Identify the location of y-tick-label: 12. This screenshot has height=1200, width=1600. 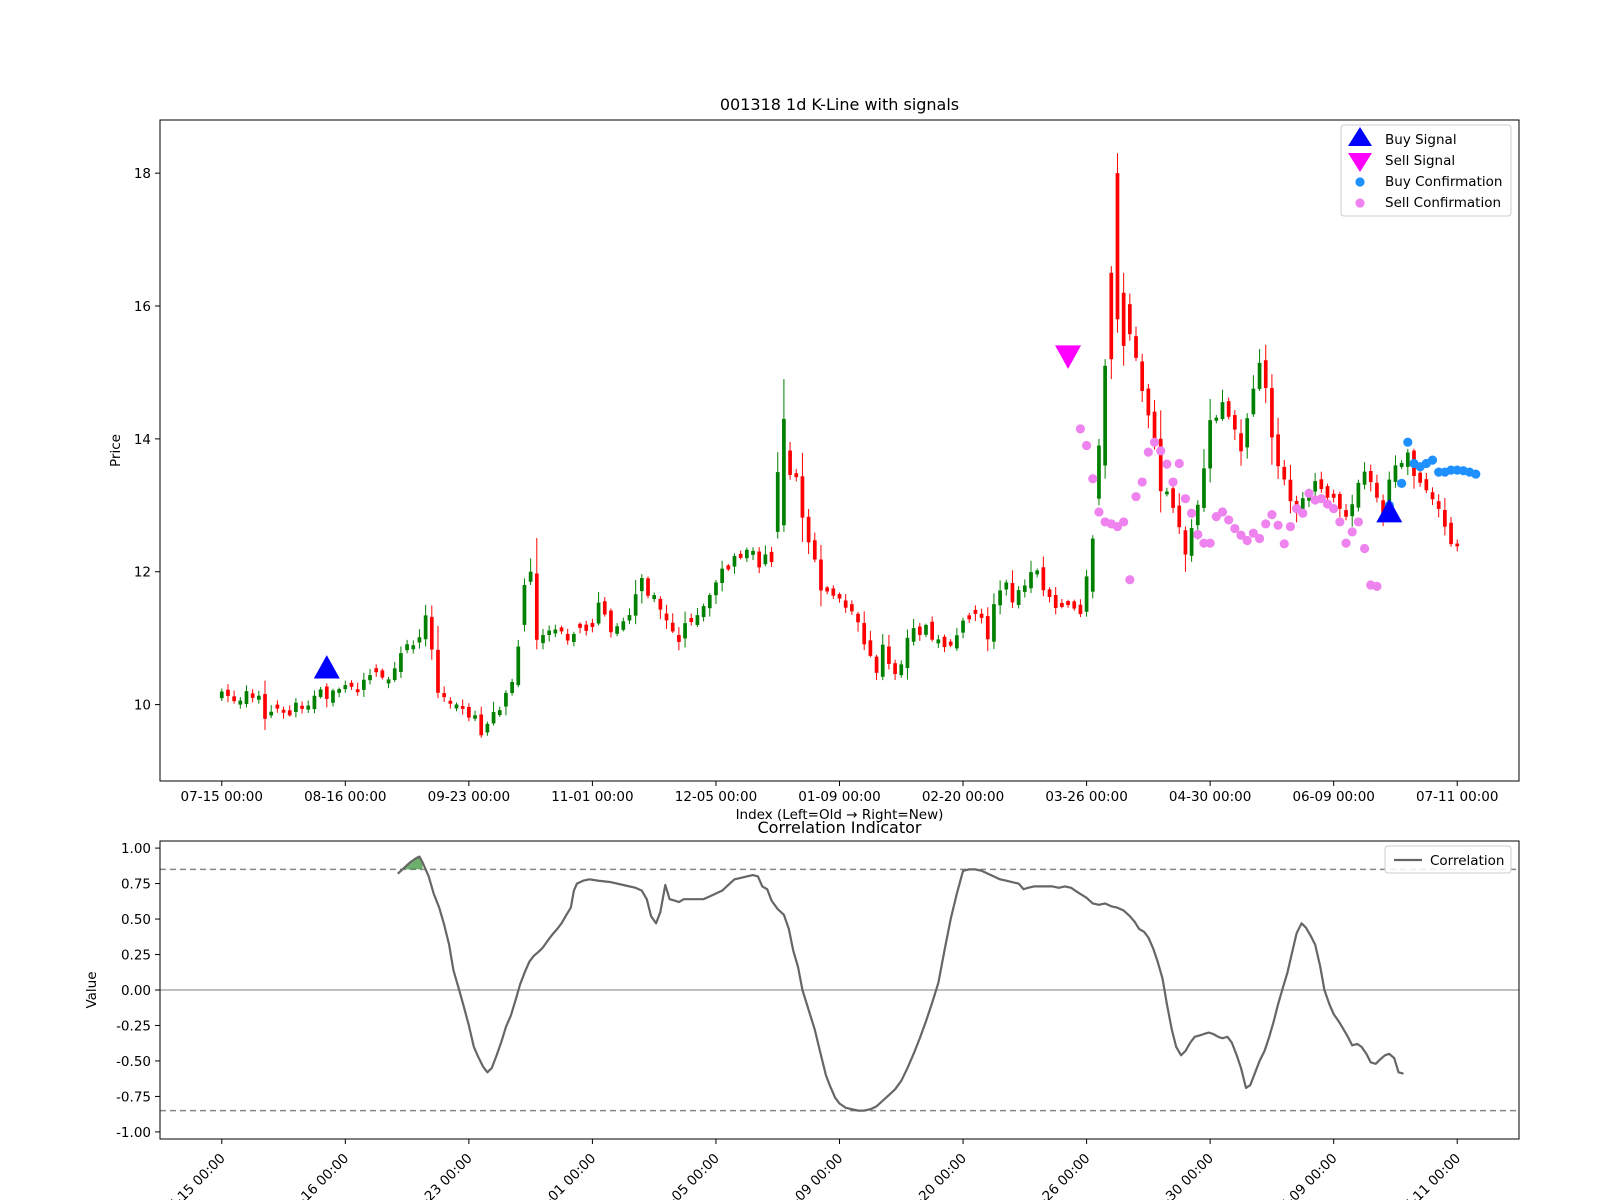
(142, 573).